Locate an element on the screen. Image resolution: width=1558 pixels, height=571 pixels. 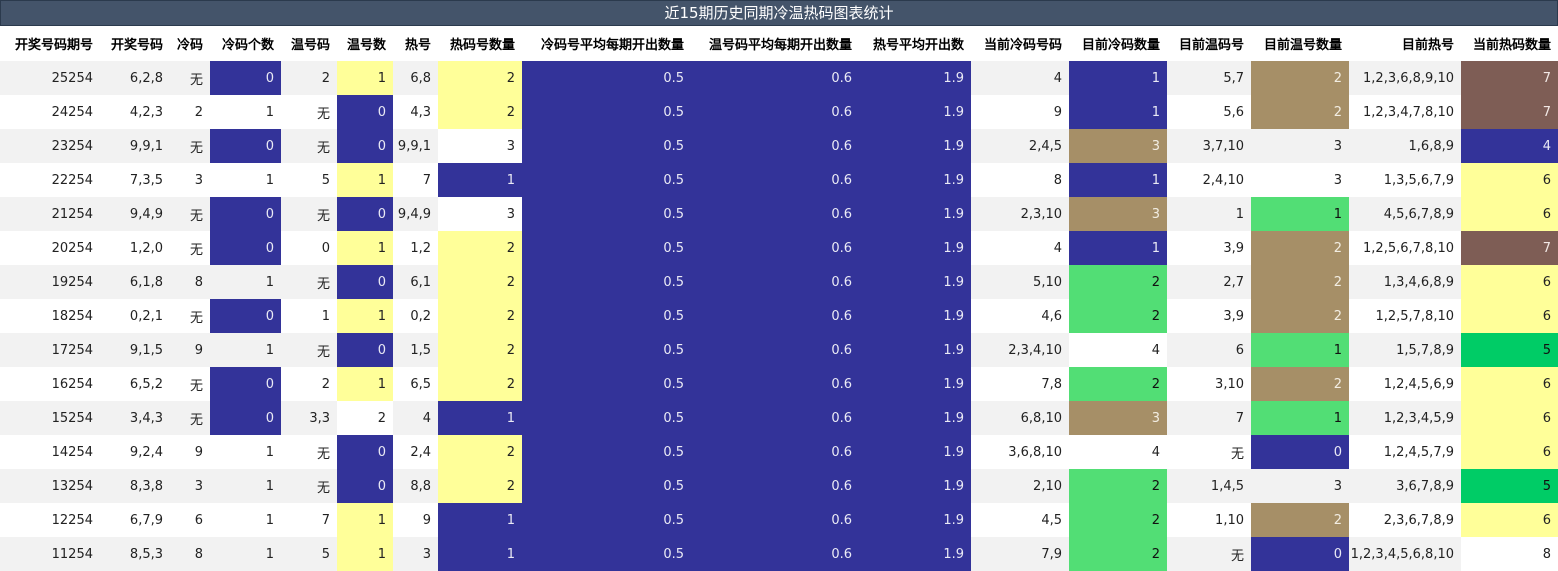
table-cell: 8,5,3 is located at coordinates (135, 554).